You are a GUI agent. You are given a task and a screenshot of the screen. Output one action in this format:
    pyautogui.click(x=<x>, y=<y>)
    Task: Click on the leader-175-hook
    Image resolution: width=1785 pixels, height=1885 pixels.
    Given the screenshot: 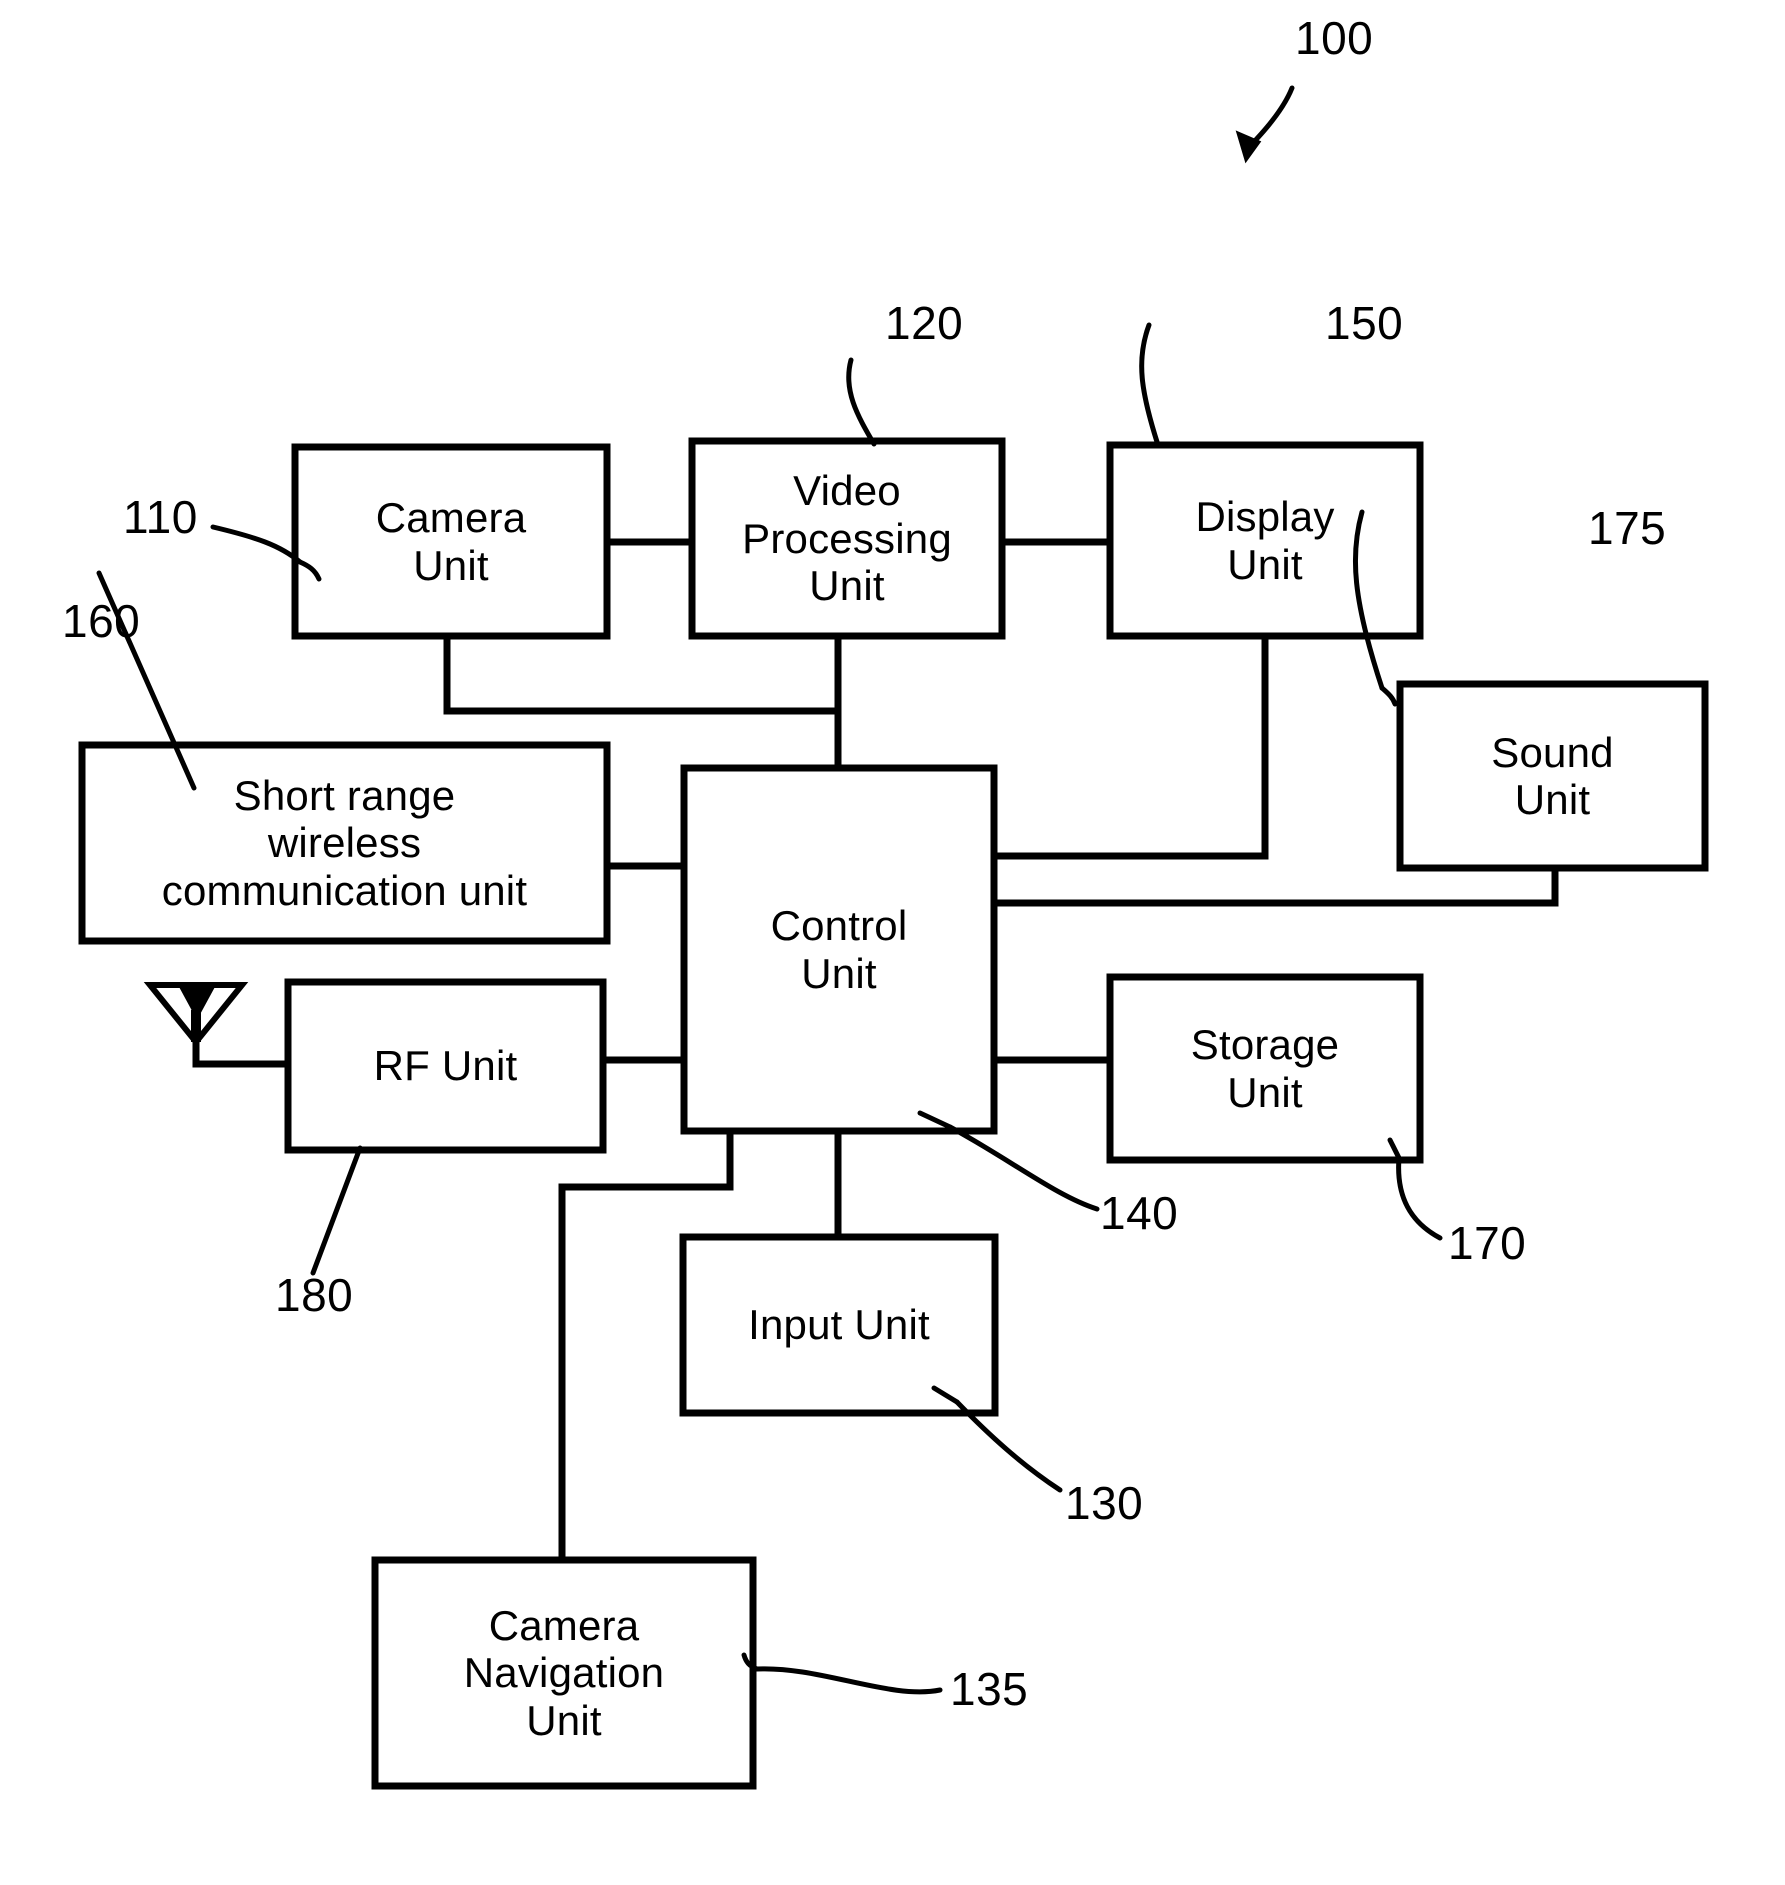 What is the action you would take?
    pyautogui.click(x=1388, y=696)
    